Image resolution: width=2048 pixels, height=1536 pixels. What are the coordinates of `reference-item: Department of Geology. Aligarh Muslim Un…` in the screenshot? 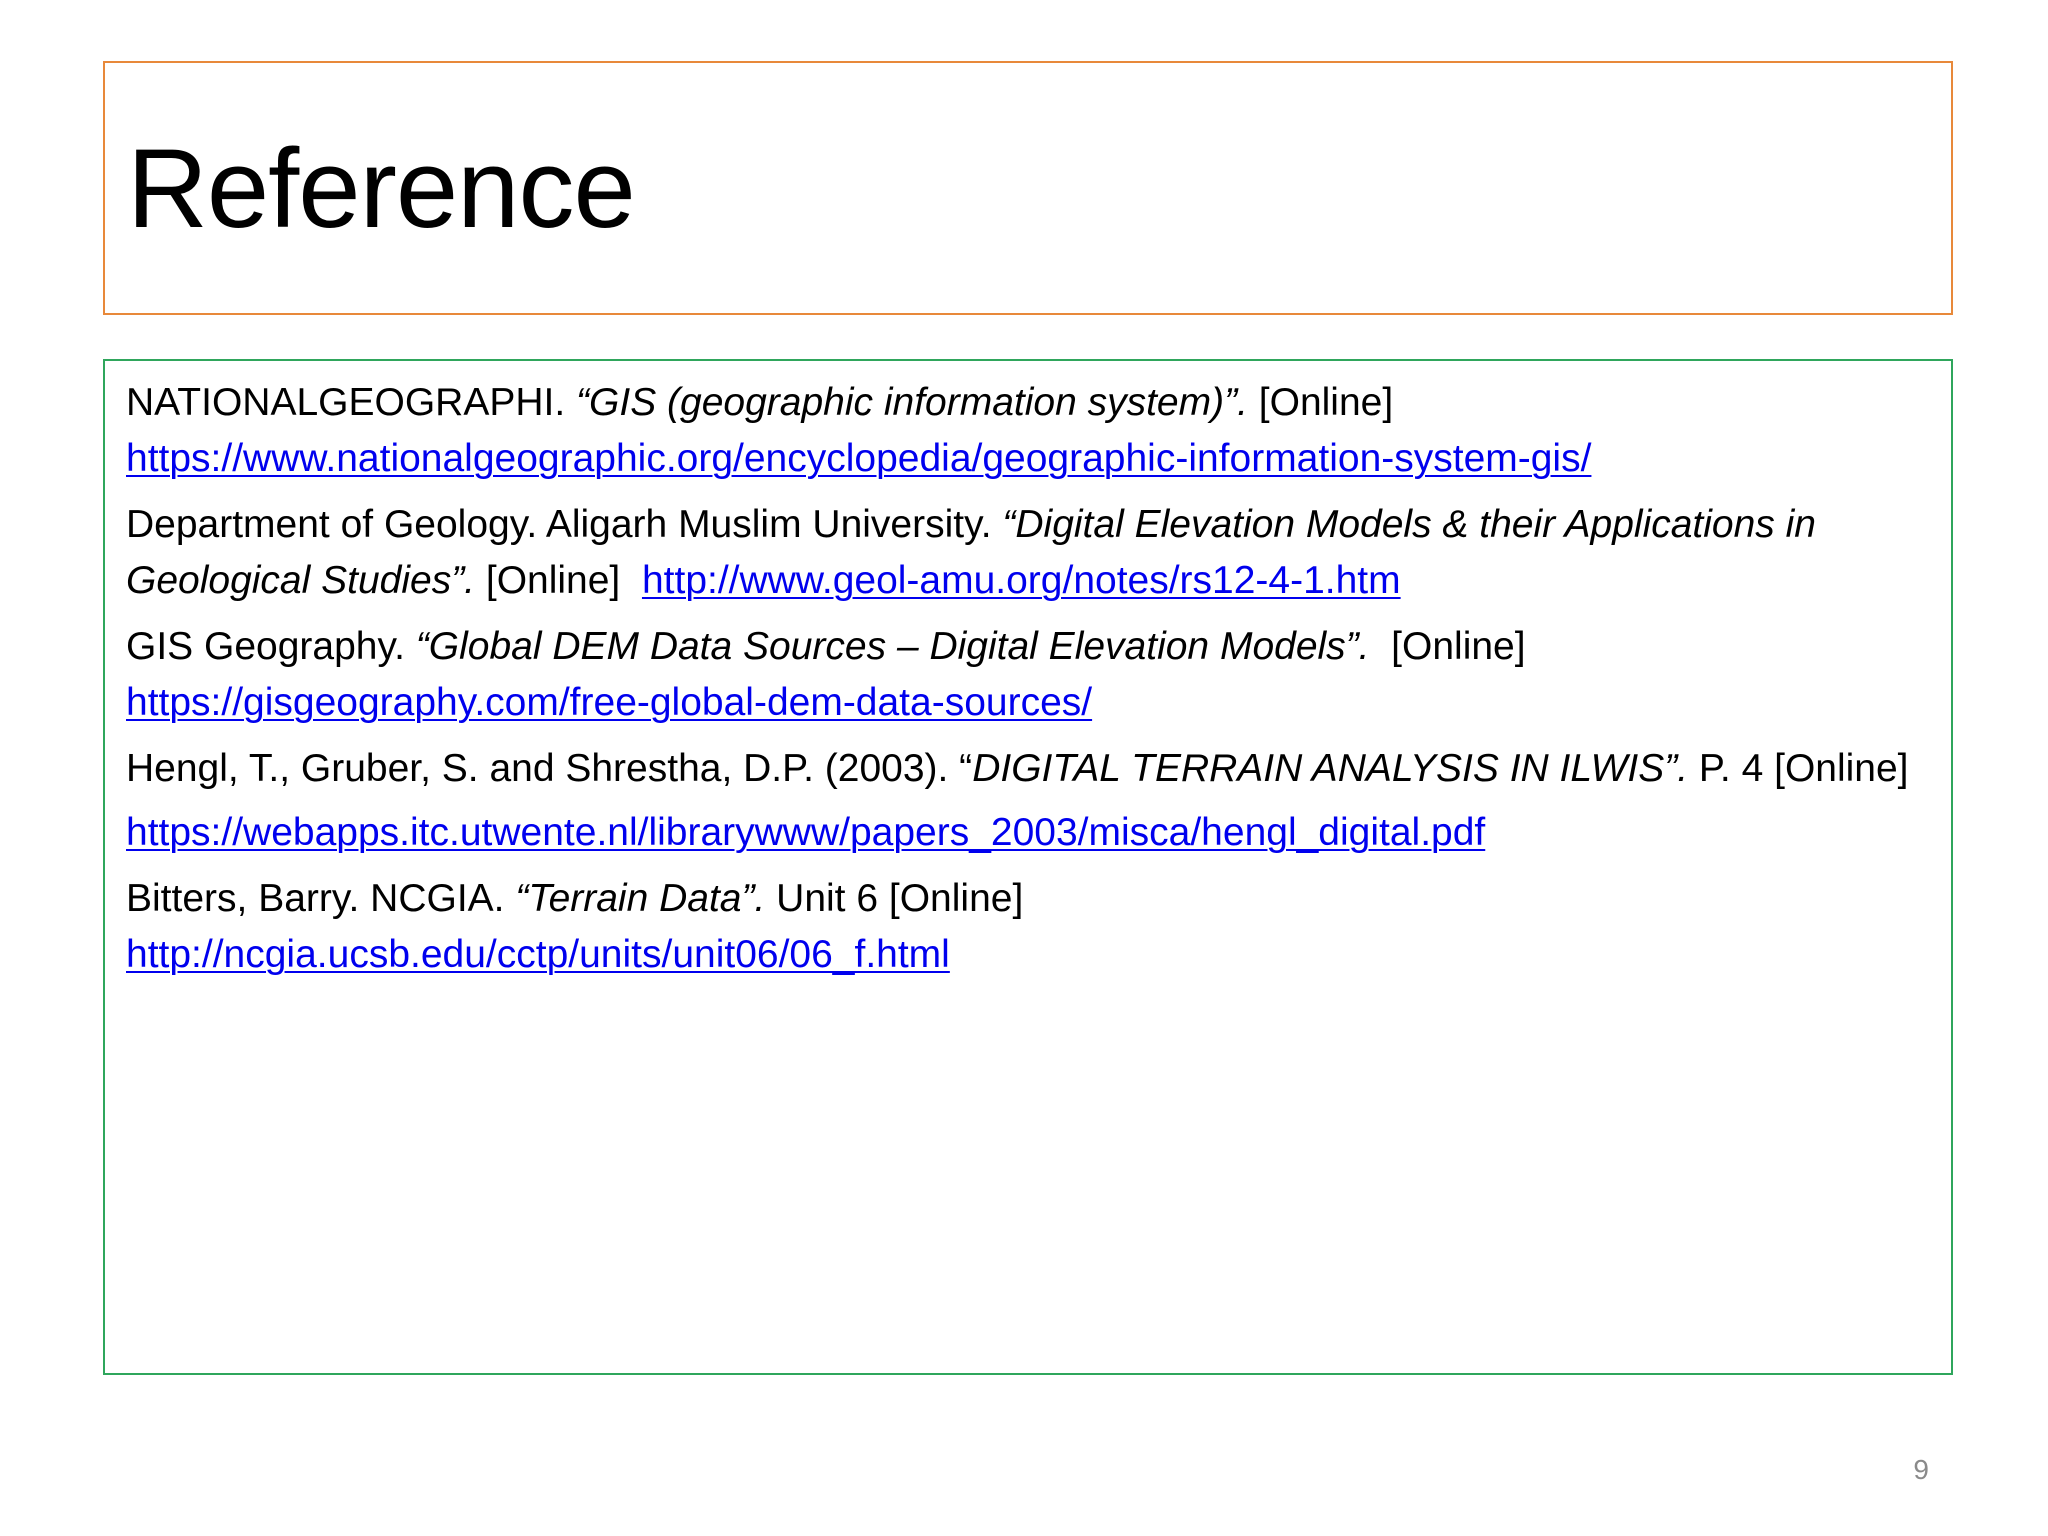 It's located at (1026, 553).